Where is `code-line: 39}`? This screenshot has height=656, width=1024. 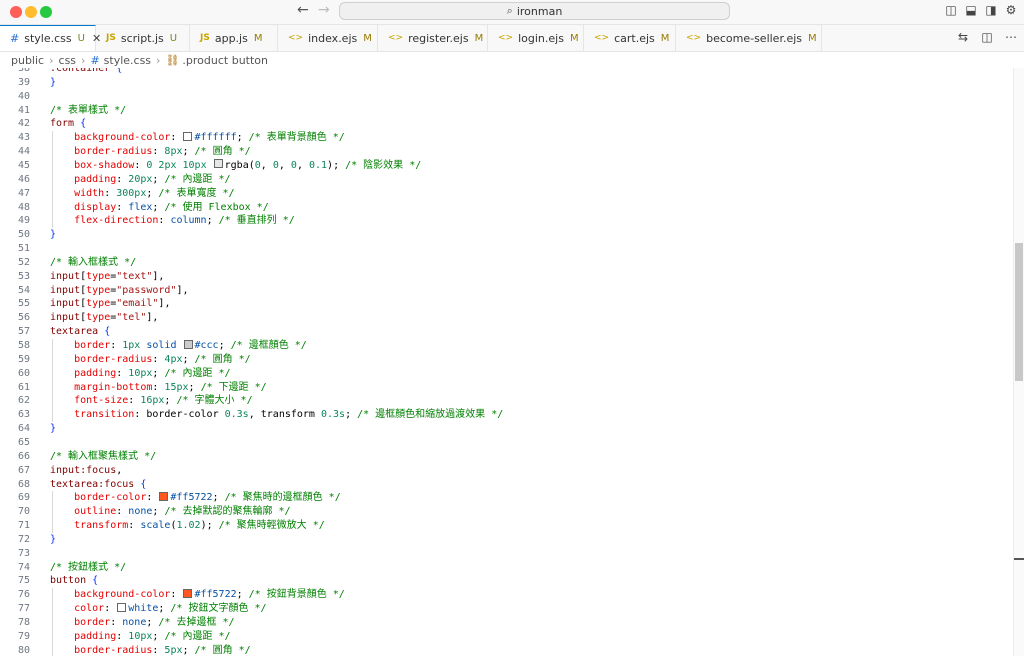
code-line: 39} is located at coordinates (505, 83).